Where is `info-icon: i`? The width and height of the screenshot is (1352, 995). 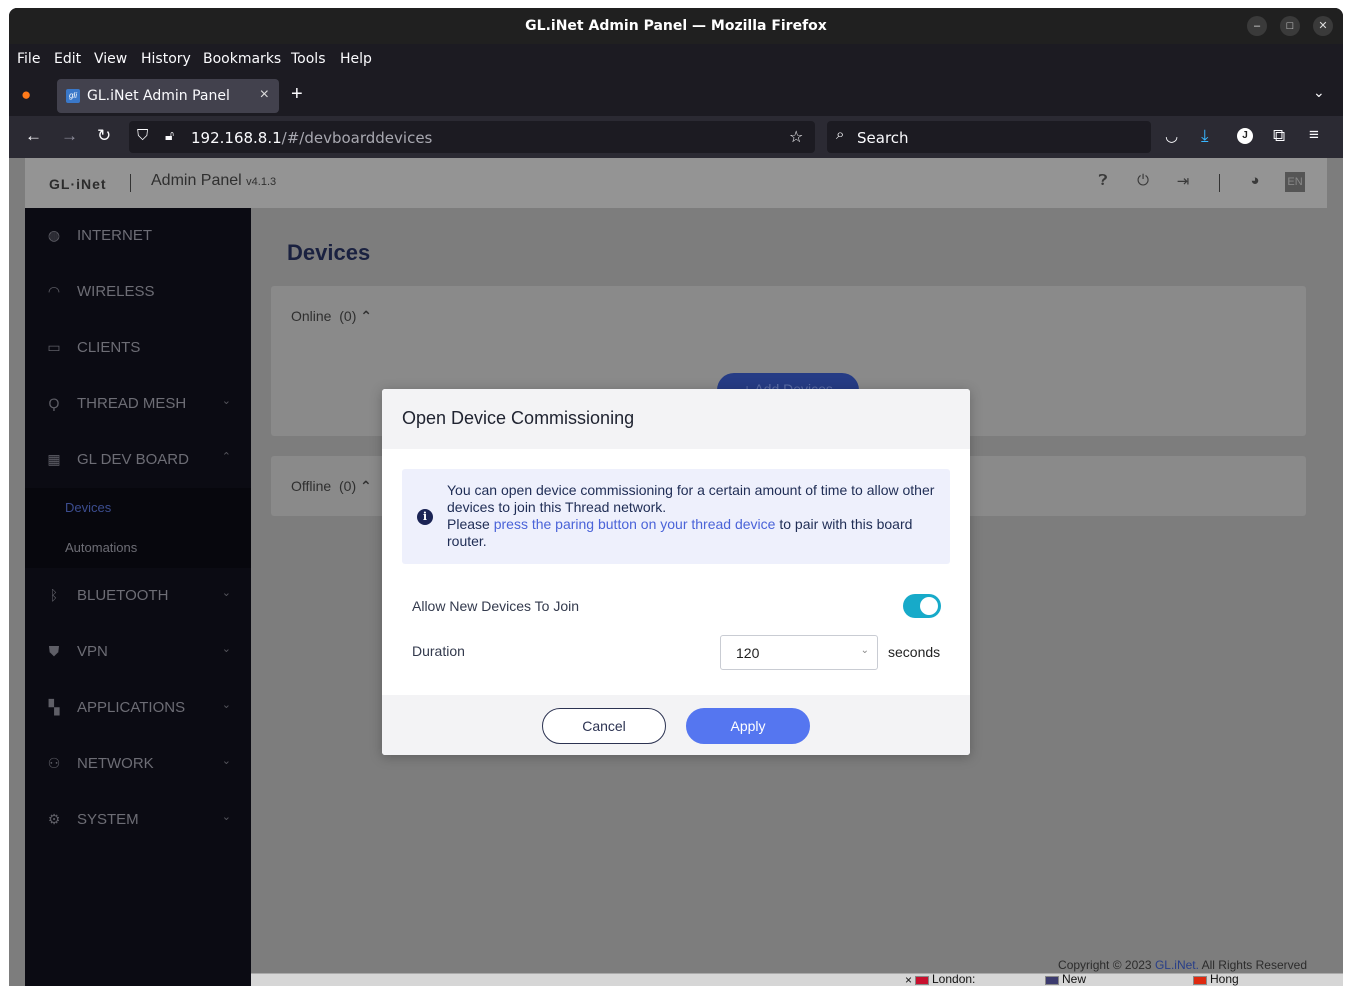
info-icon: i is located at coordinates (425, 517).